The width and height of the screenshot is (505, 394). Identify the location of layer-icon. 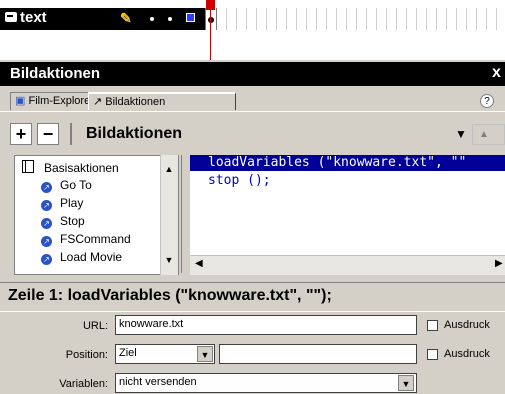
(11, 17).